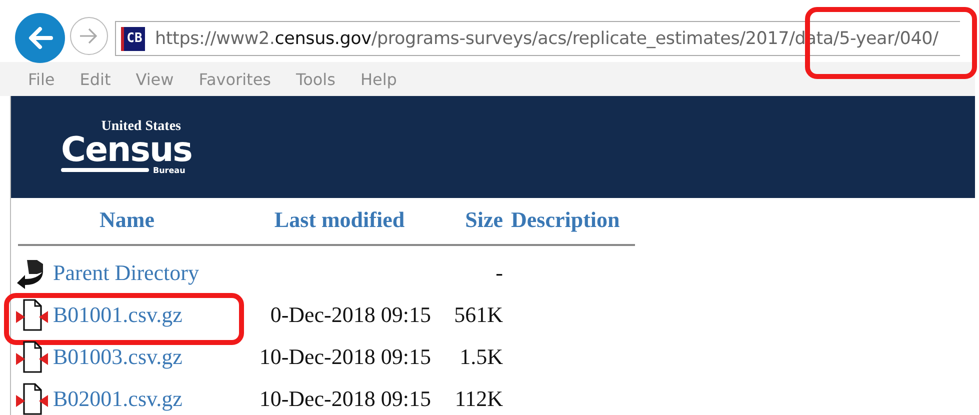  Describe the element at coordinates (126, 272) in the screenshot. I see `file-link: Parent Directory` at that location.